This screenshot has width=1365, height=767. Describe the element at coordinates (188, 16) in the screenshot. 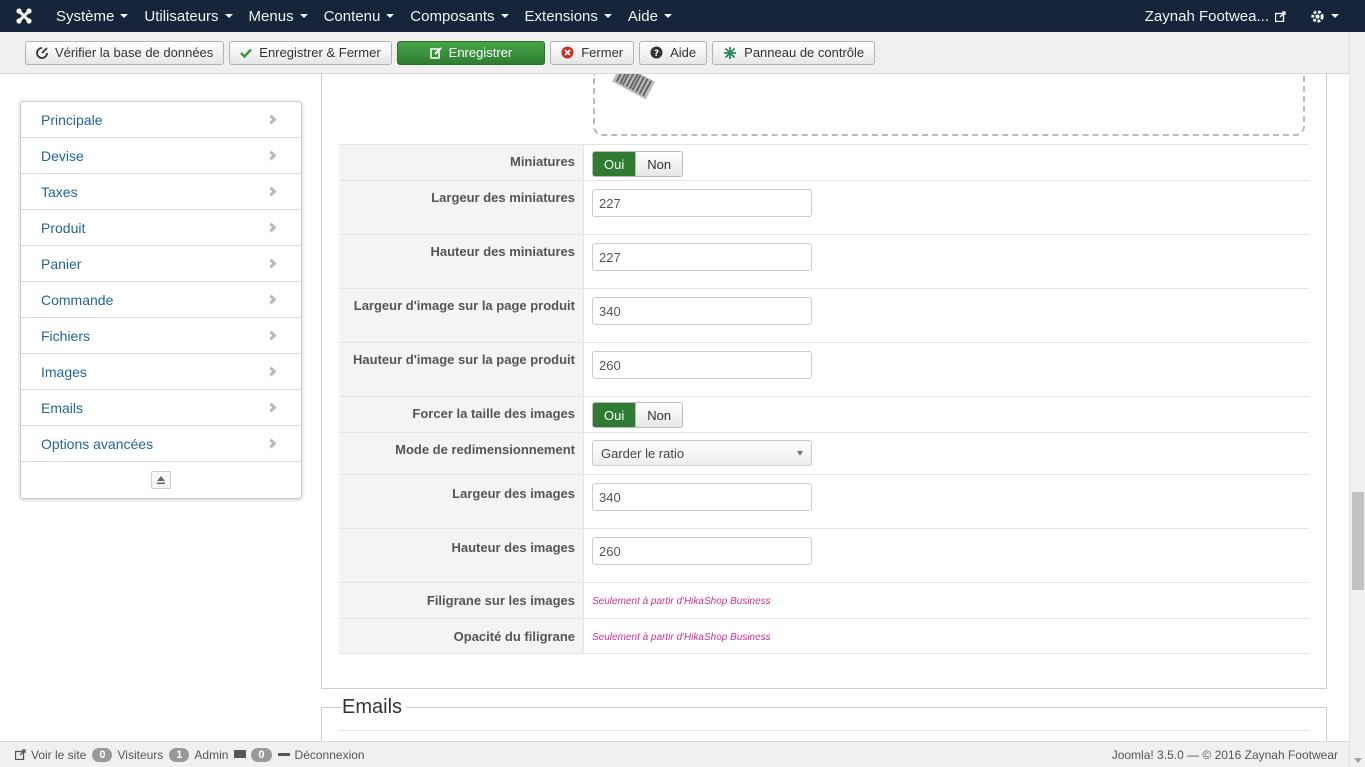

I see `menu-utilisateurs: Utilisateurs` at that location.